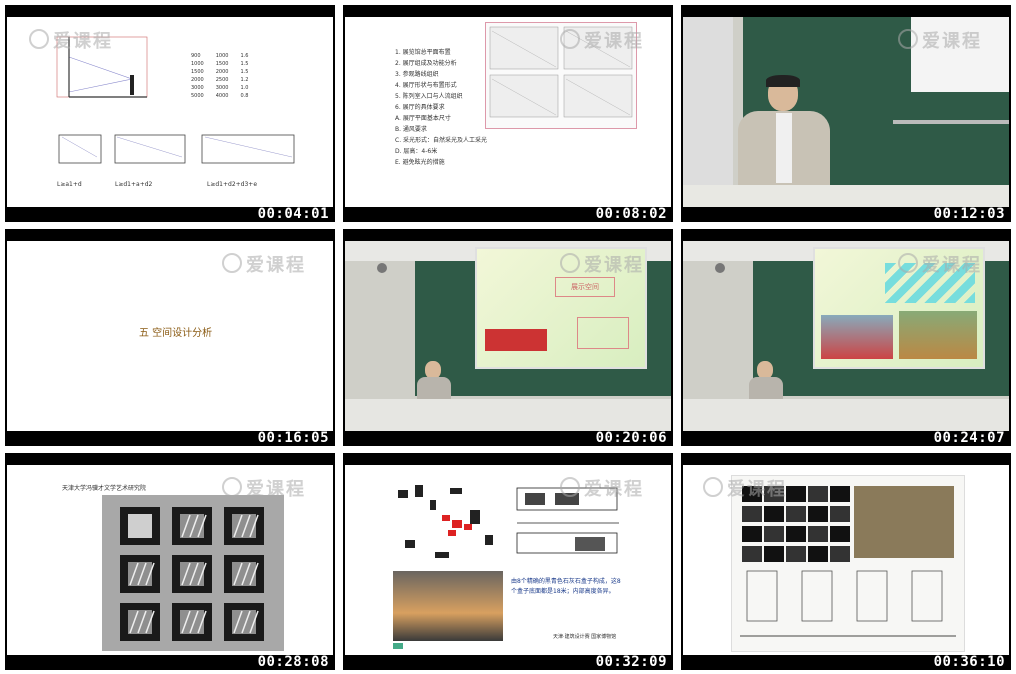 The width and height of the screenshot is (1016, 674). I want to click on formula-label: L≥a1+d, so click(69, 184).